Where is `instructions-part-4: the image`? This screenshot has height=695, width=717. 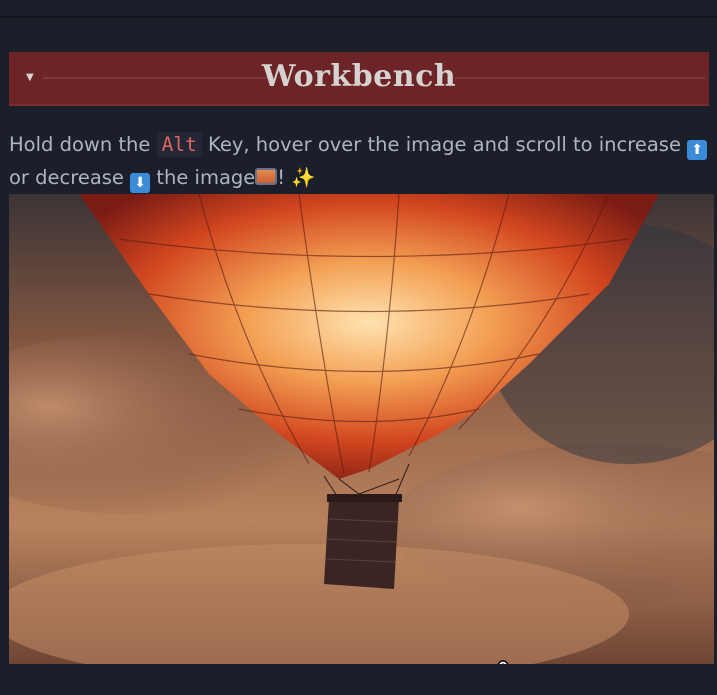 instructions-part-4: the image is located at coordinates (203, 177).